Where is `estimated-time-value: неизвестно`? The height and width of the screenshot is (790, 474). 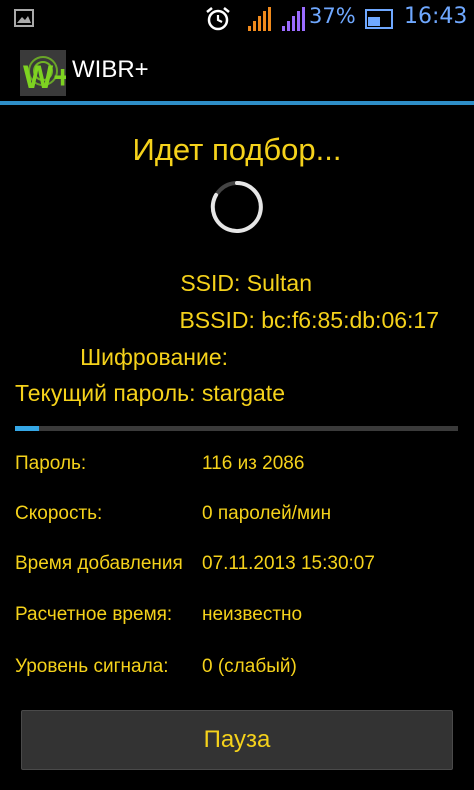 estimated-time-value: неизвестно is located at coordinates (252, 614).